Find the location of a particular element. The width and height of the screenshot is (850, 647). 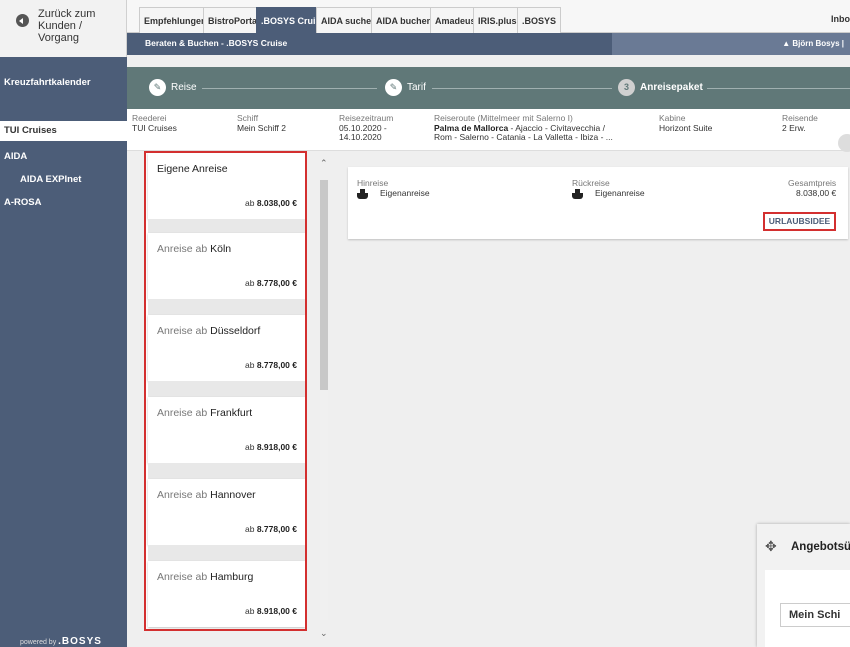

chevron-down-icon: ⌄ is located at coordinates (324, 633).